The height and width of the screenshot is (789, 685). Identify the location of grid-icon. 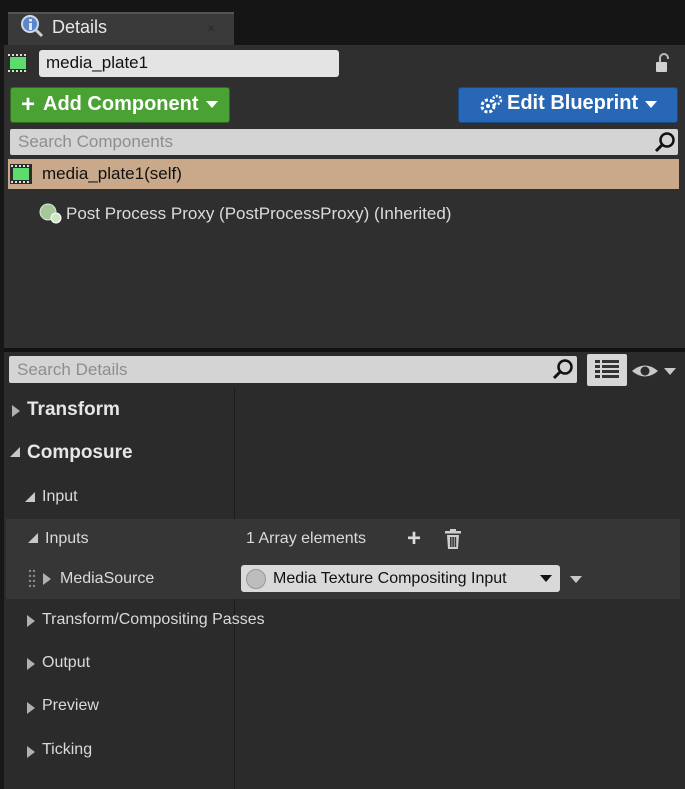
(607, 369).